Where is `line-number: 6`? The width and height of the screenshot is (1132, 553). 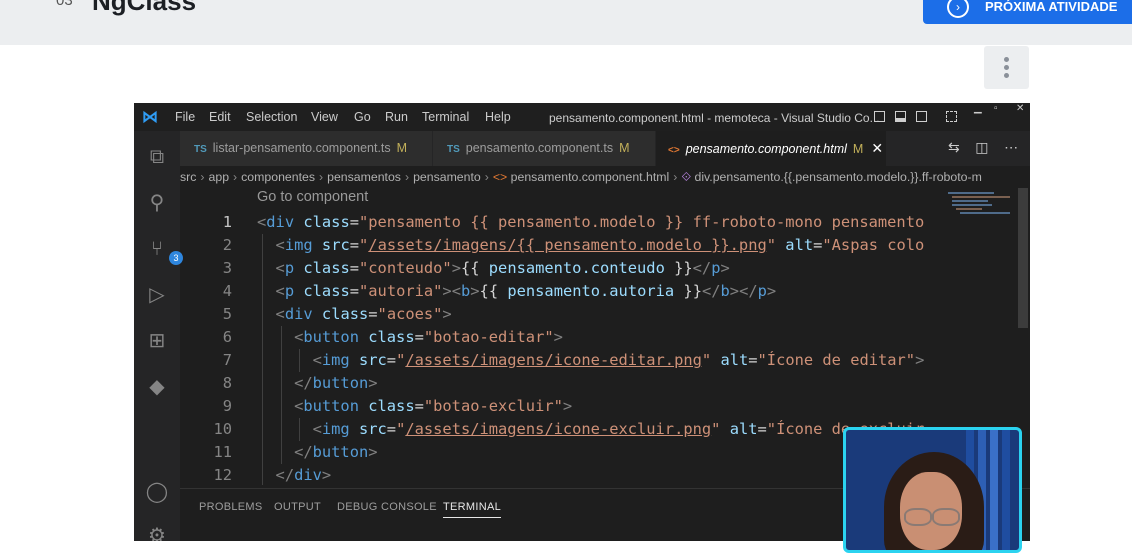
line-number: 6 is located at coordinates (227, 337).